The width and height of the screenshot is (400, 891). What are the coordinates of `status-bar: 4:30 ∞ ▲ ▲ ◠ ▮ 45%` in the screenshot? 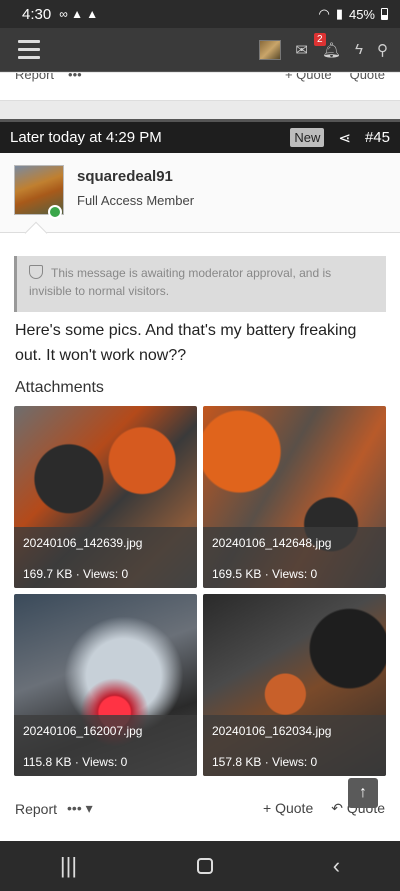 It's located at (200, 14).